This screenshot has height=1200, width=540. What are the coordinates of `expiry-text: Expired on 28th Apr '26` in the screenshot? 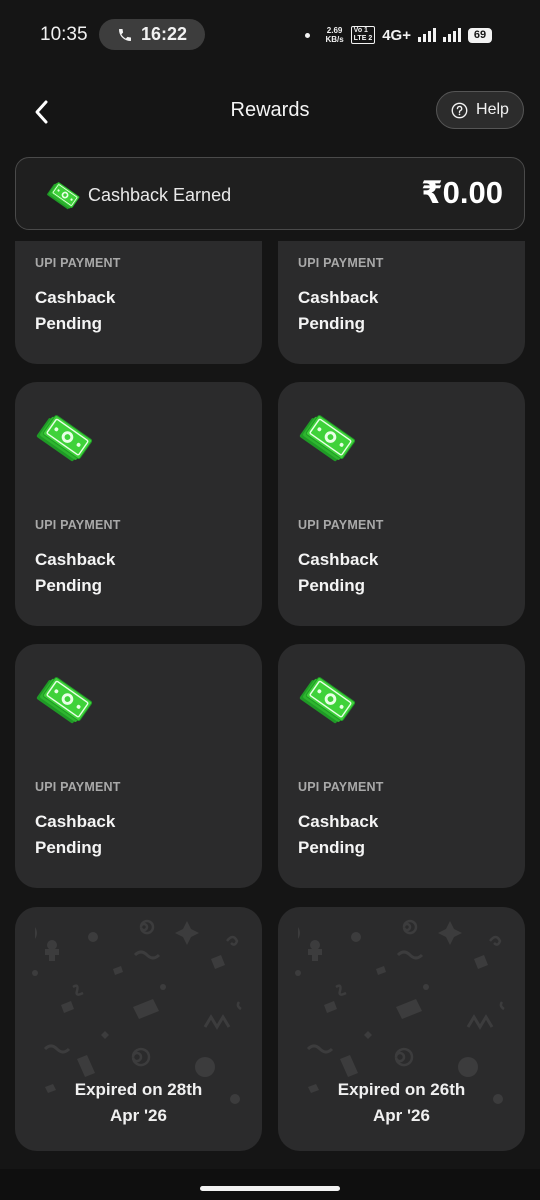 It's located at (138, 1103).